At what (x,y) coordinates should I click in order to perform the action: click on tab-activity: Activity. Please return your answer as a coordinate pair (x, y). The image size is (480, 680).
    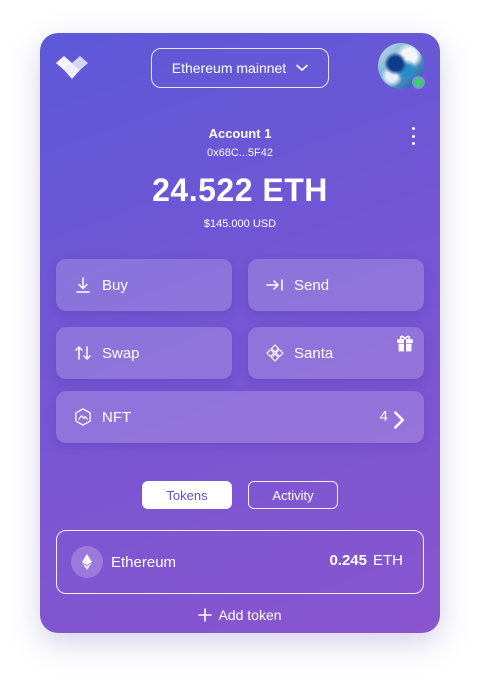
    Looking at the image, I should click on (293, 495).